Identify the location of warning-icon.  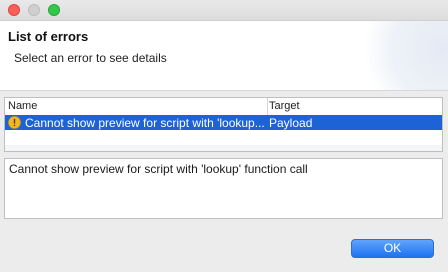
(14, 122).